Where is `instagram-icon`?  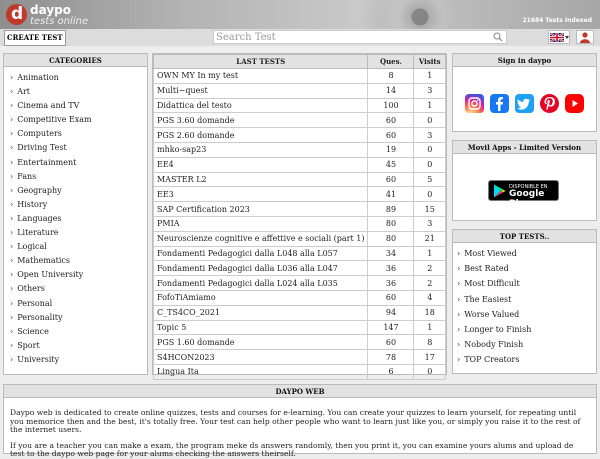
instagram-icon is located at coordinates (474, 103).